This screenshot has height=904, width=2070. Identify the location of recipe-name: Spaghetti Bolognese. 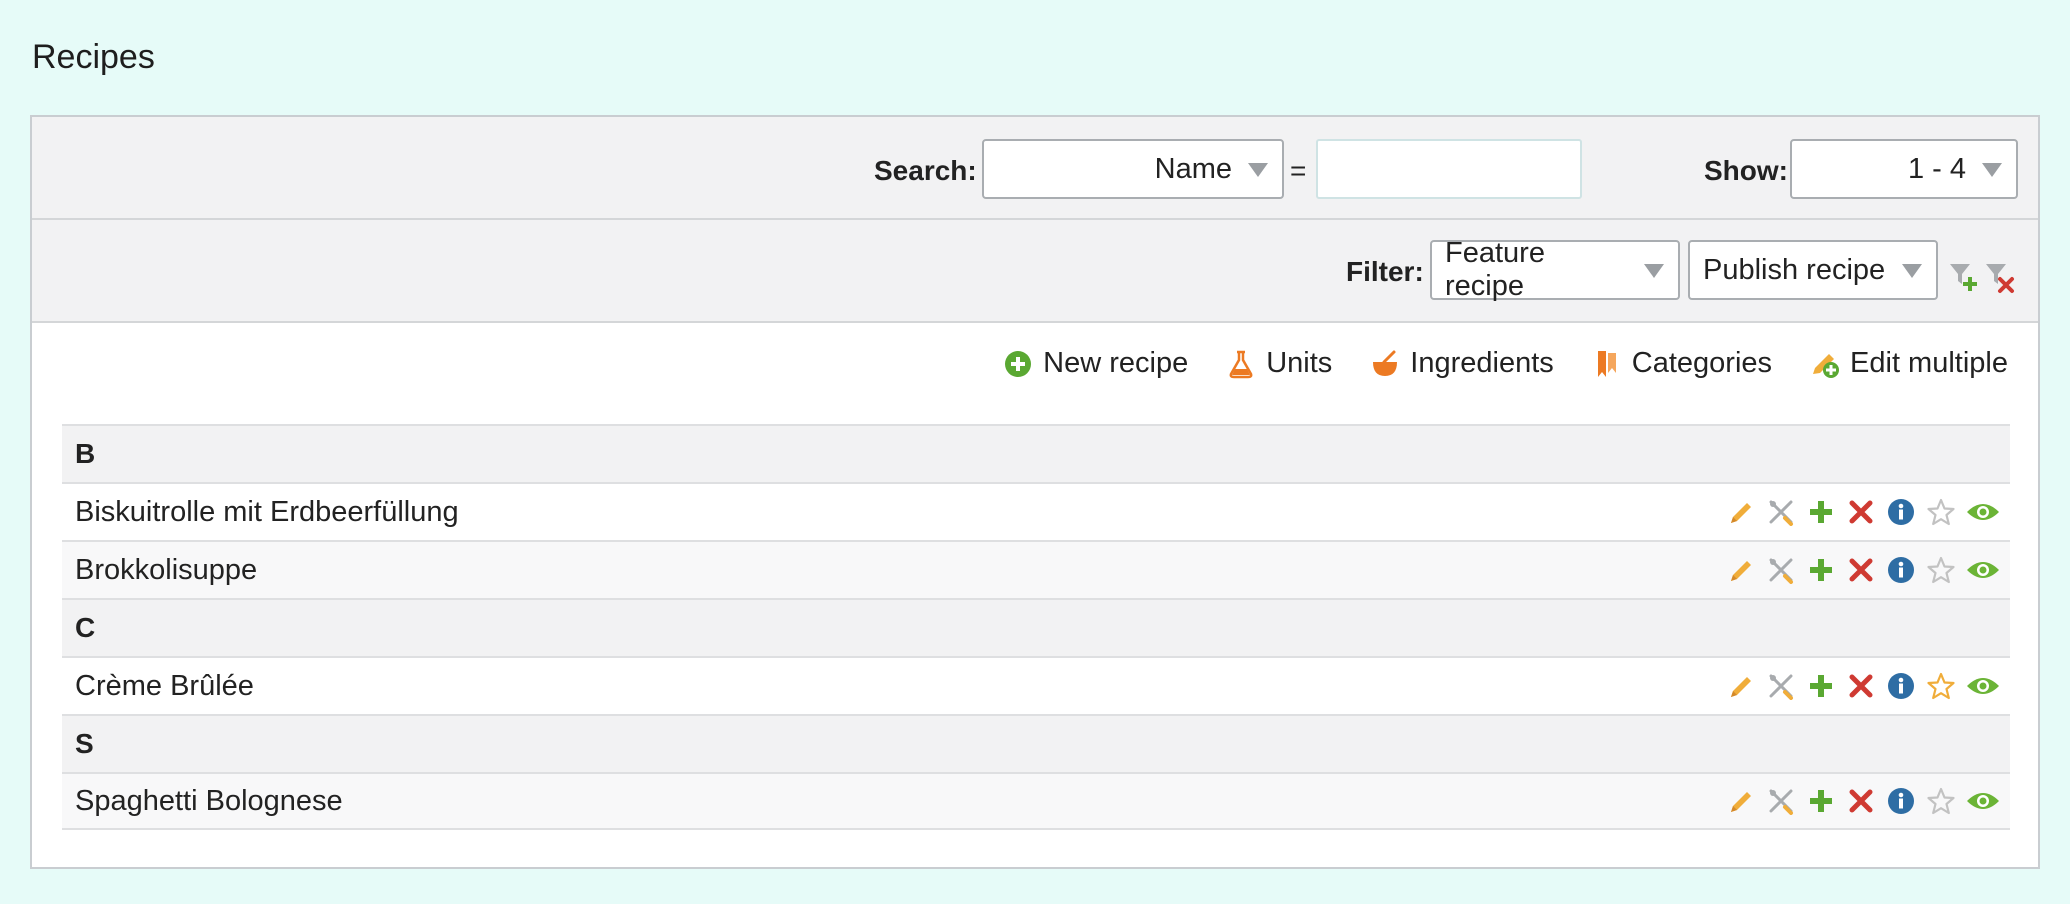
(209, 801).